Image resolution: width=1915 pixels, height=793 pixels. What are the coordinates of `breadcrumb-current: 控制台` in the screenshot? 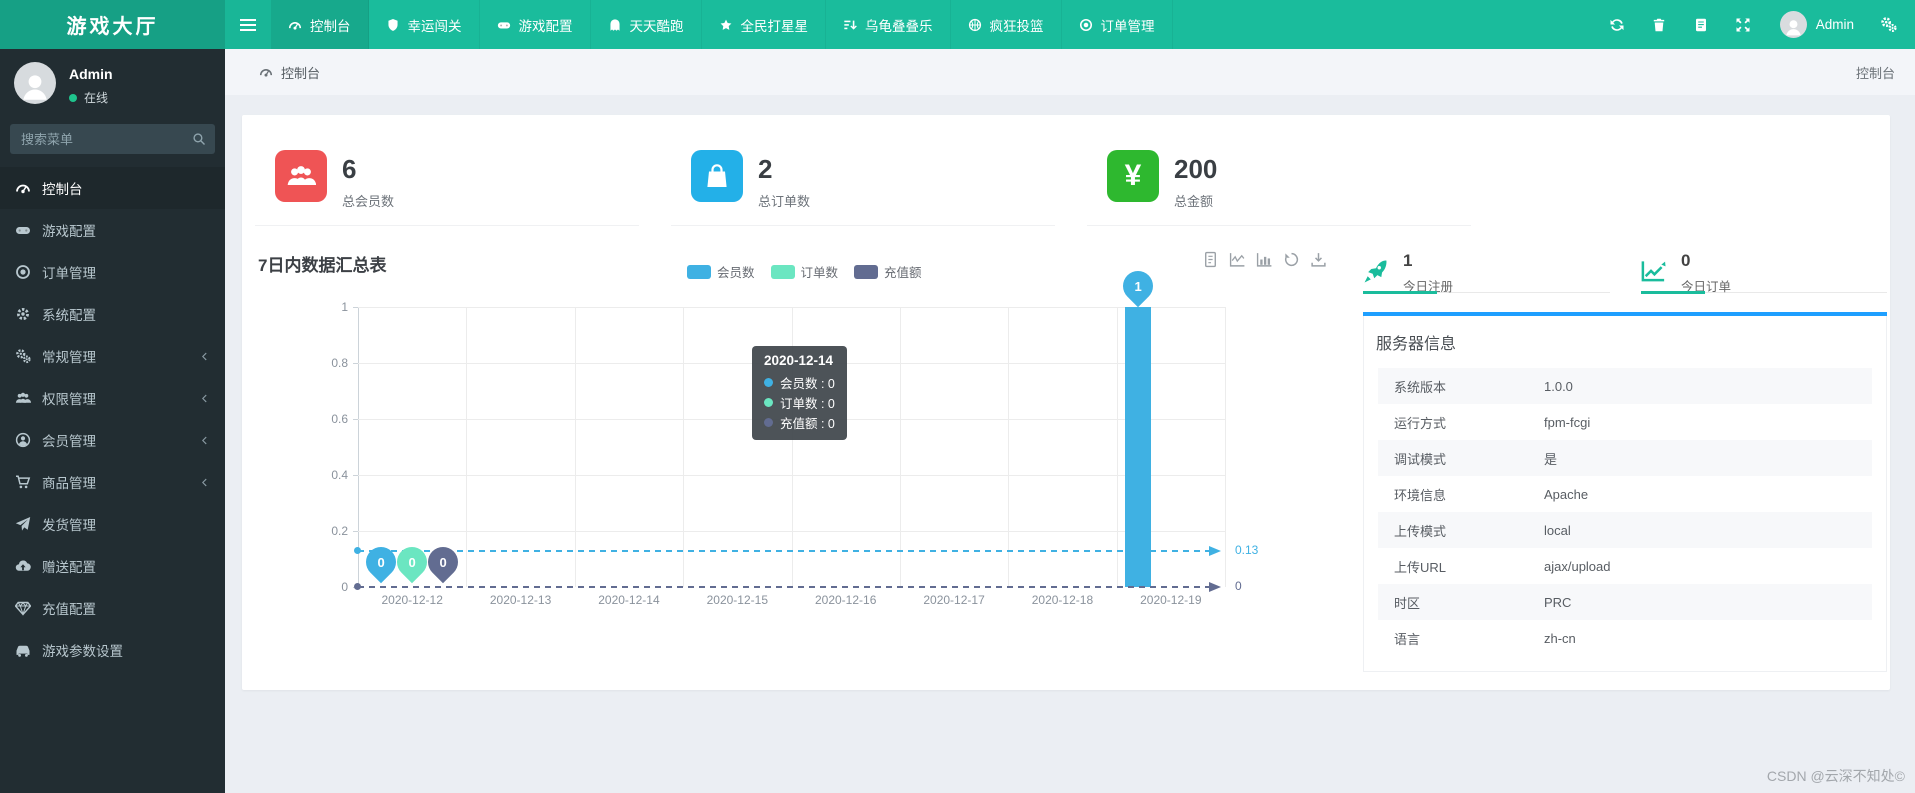 It's located at (300, 72).